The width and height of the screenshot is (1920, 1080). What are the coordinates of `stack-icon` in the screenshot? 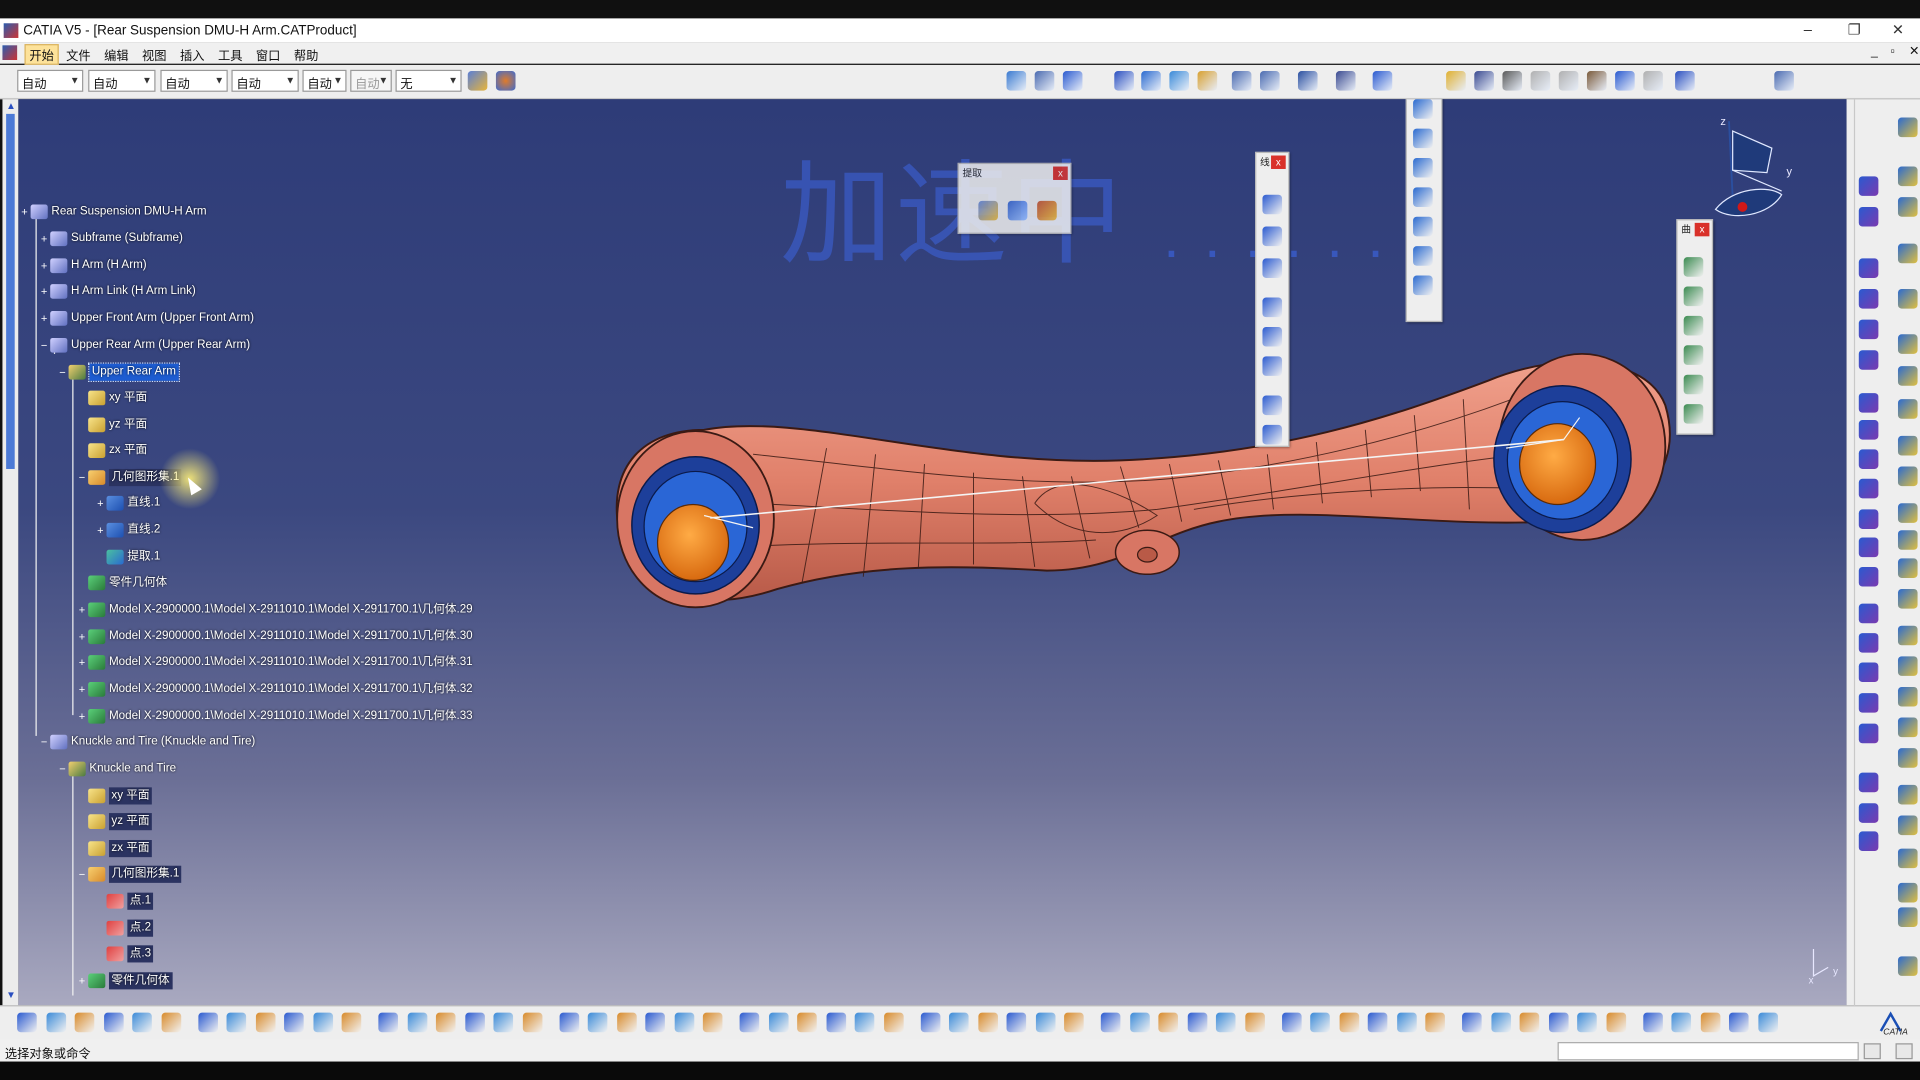 It's located at (1435, 1022).